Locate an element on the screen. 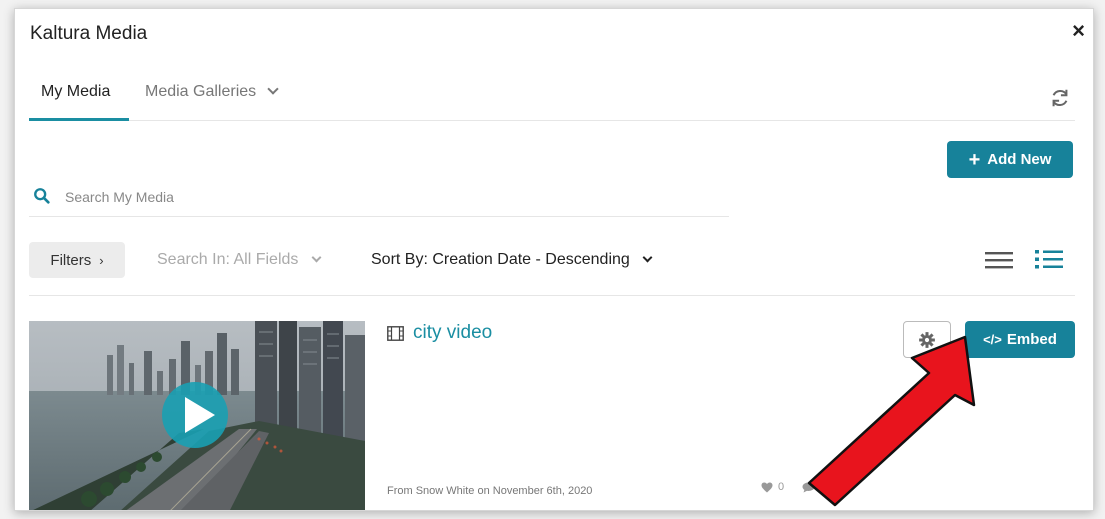  divider is located at coordinates (552, 295).